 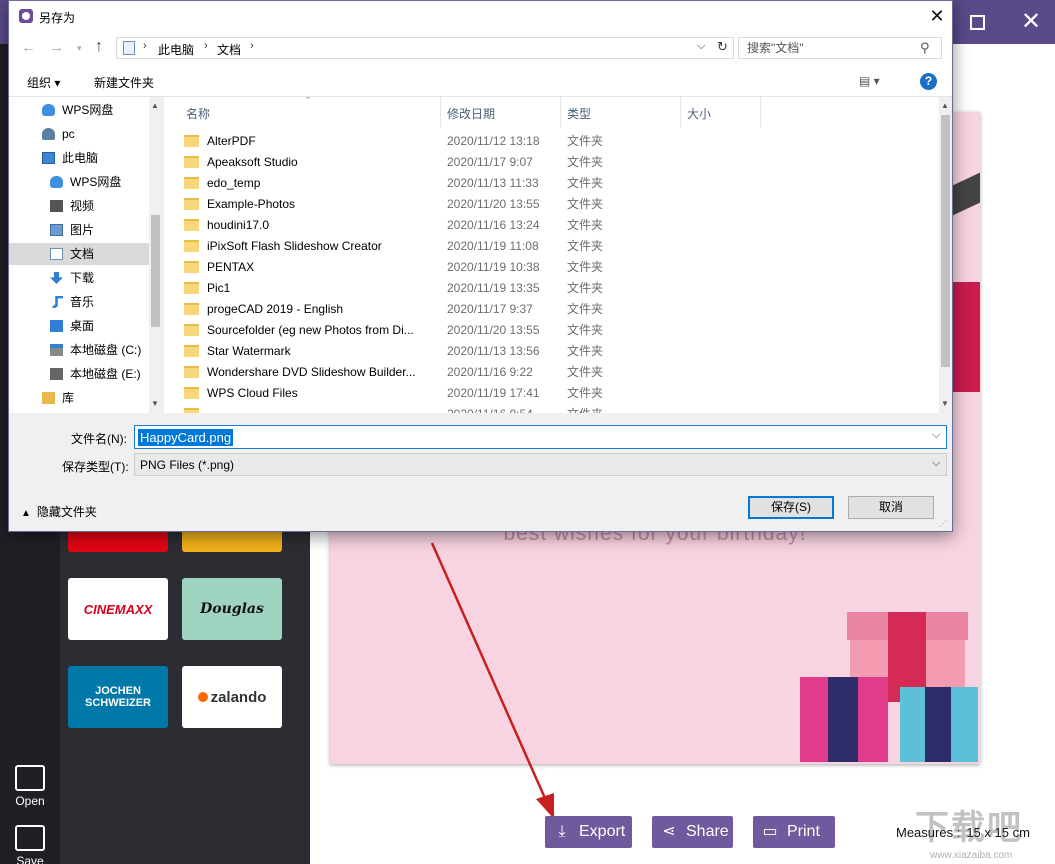 I want to click on jochen-logo: JOCHEN SCHWEIZER, so click(x=118, y=697).